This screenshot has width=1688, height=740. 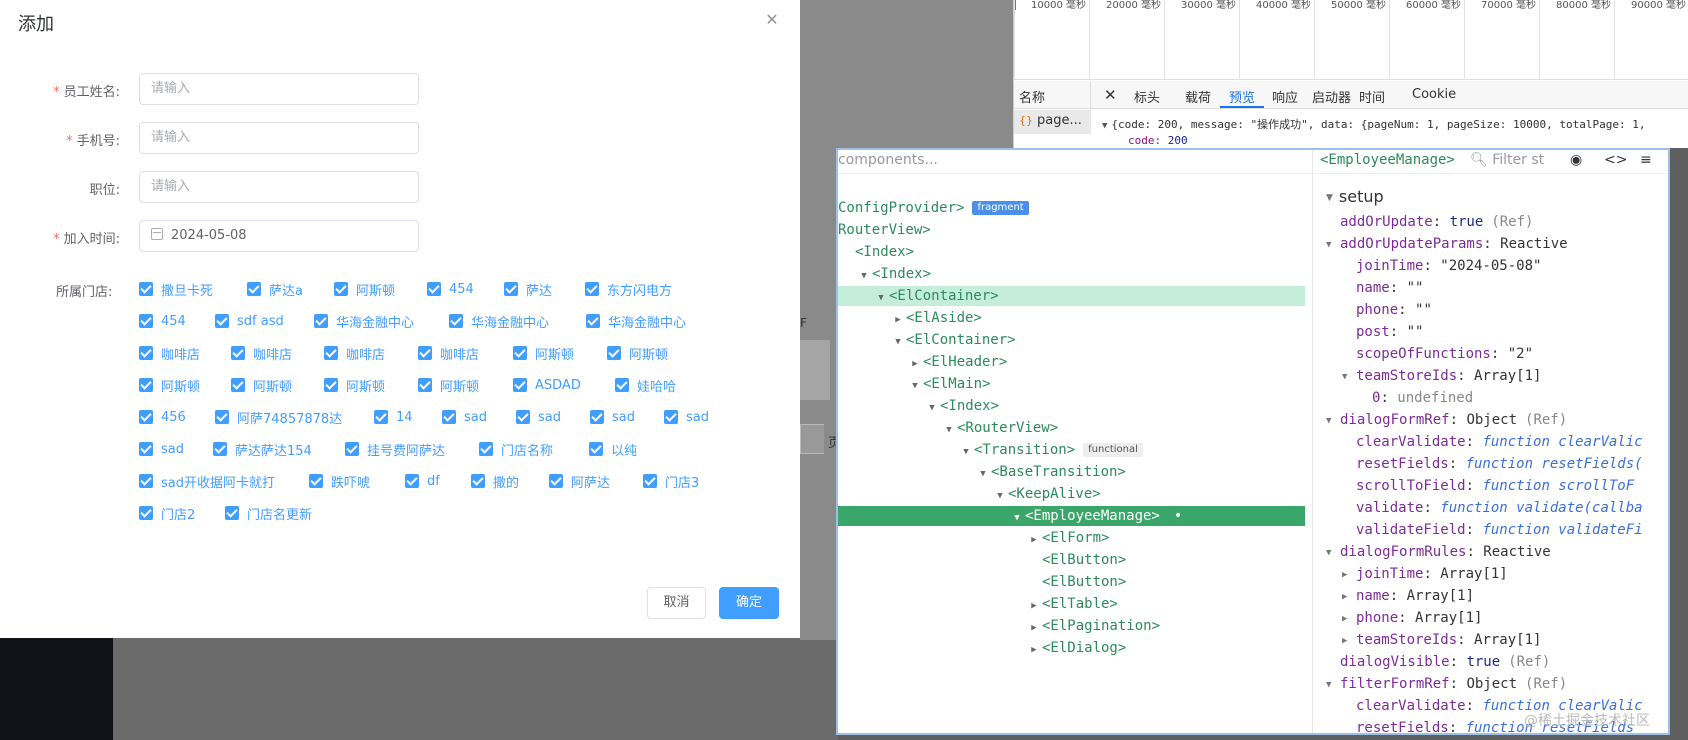 I want to click on component-tree-node: <Index>, so click(x=876, y=252).